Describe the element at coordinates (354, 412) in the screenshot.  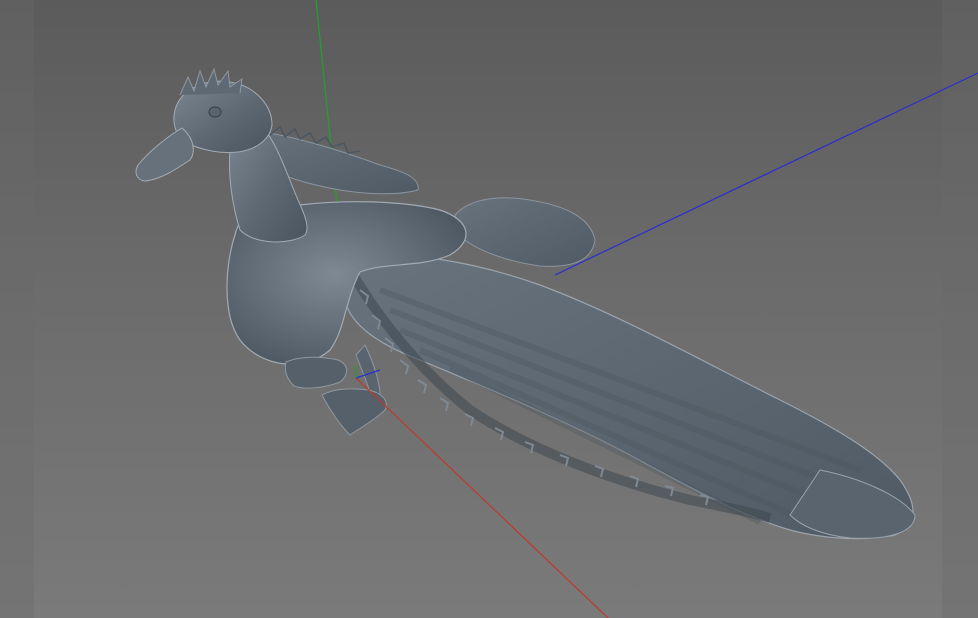
I see `duck-foot-front` at that location.